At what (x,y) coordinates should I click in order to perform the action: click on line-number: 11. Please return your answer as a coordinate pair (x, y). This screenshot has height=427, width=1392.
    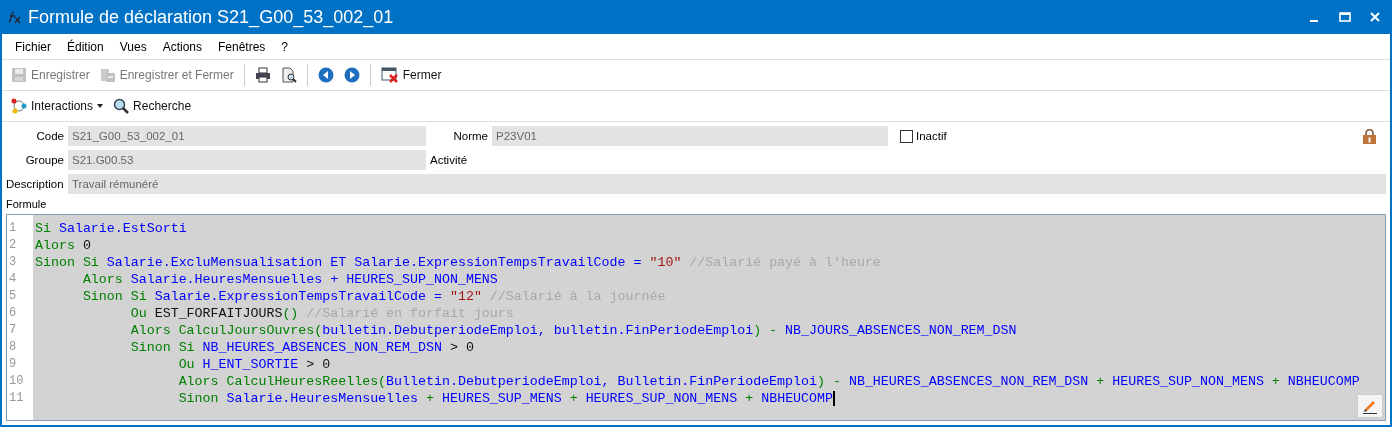
    Looking at the image, I should click on (16, 398).